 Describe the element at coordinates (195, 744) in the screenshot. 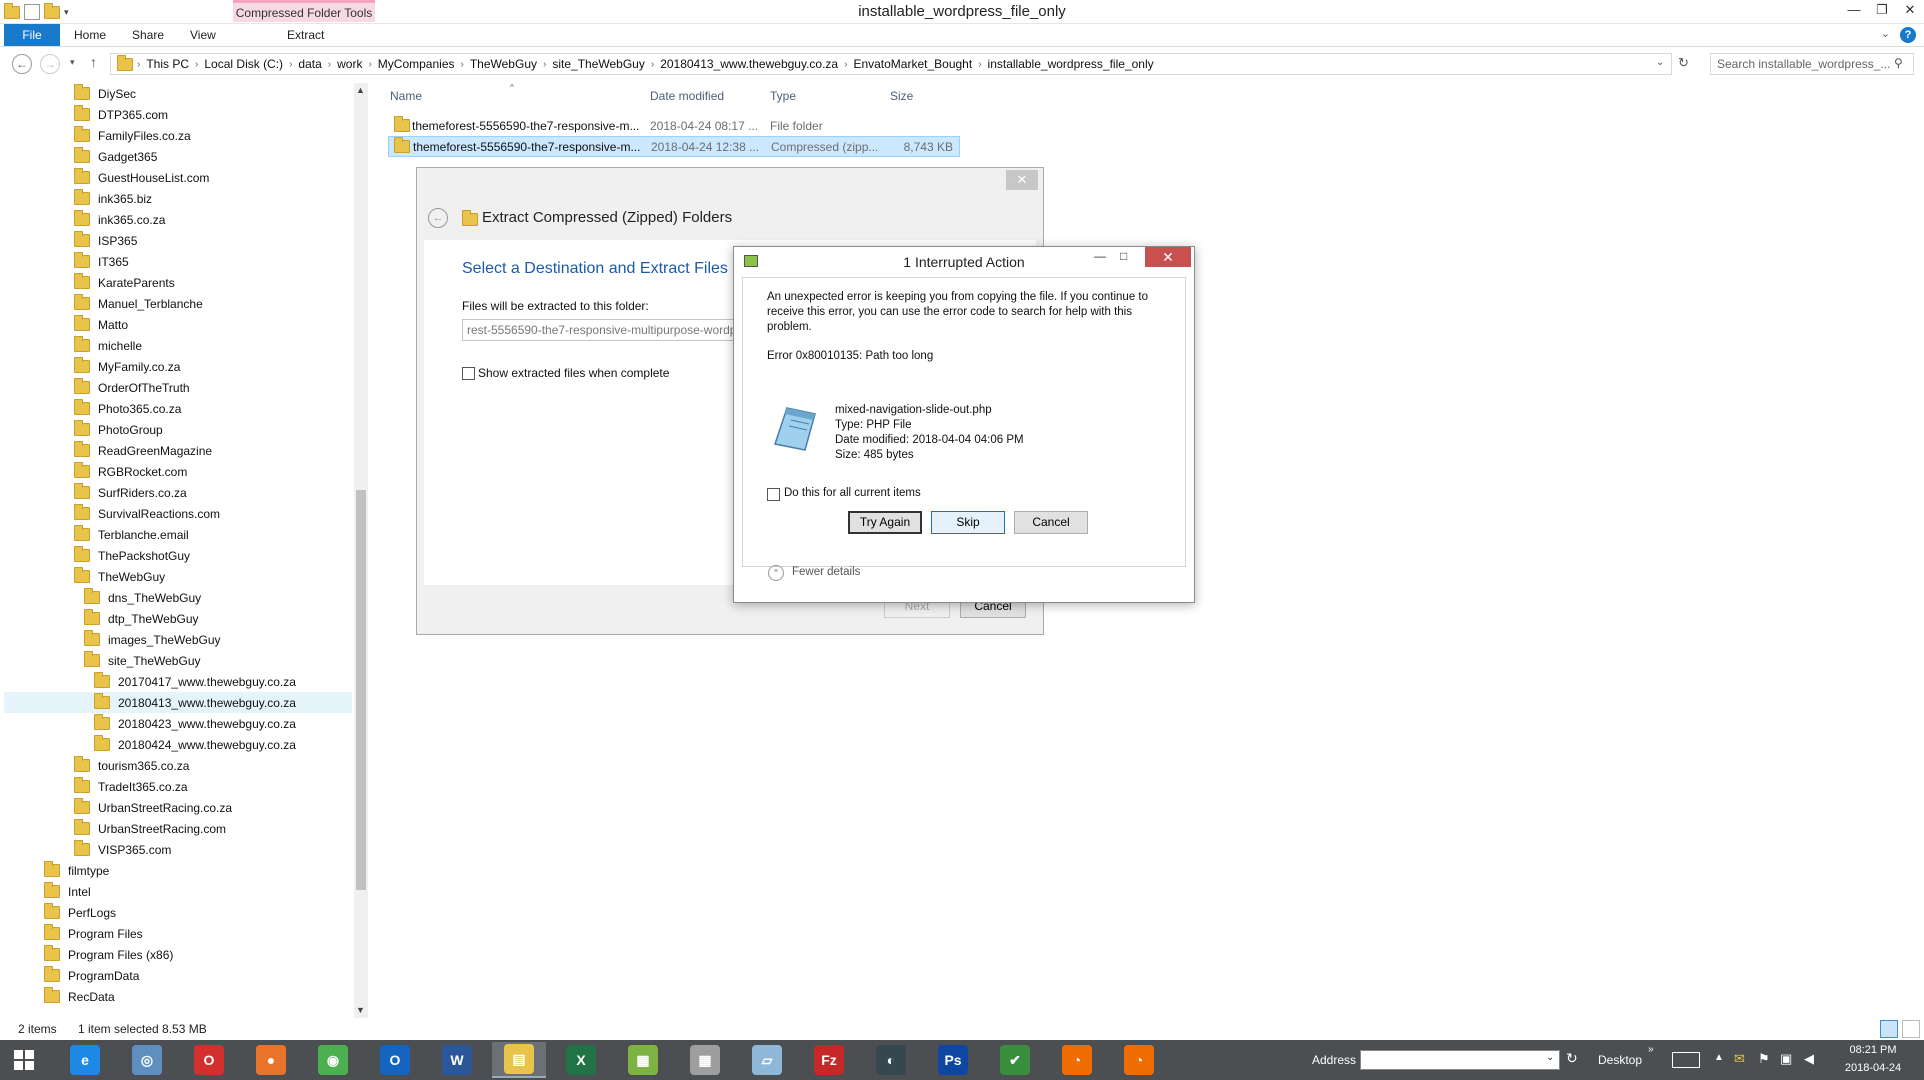

I see `tree-item: 20180424_www.thewebguy.co.za` at that location.